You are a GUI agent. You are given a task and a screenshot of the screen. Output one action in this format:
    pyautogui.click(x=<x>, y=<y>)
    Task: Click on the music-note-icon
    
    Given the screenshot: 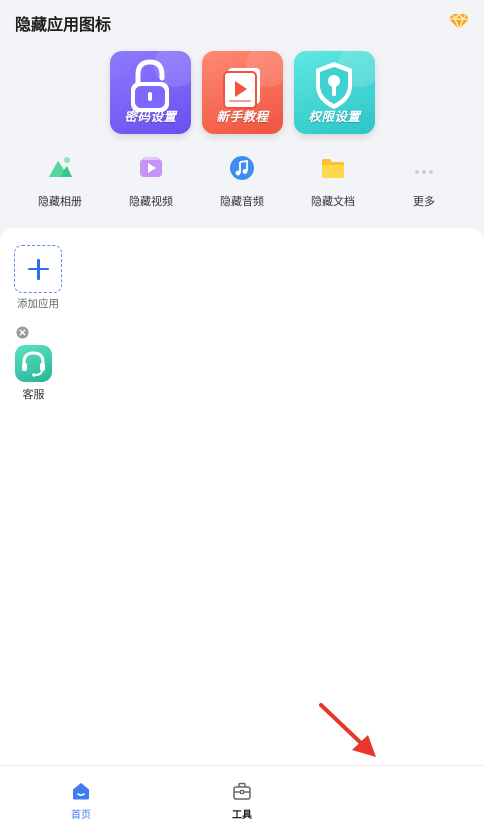 What is the action you would take?
    pyautogui.click(x=242, y=168)
    